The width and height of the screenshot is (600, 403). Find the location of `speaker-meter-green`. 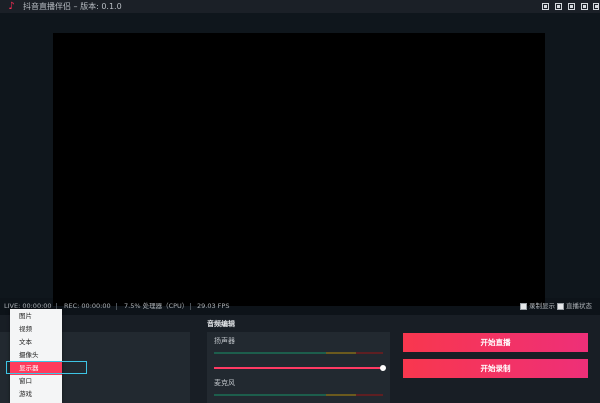

speaker-meter-green is located at coordinates (270, 353).